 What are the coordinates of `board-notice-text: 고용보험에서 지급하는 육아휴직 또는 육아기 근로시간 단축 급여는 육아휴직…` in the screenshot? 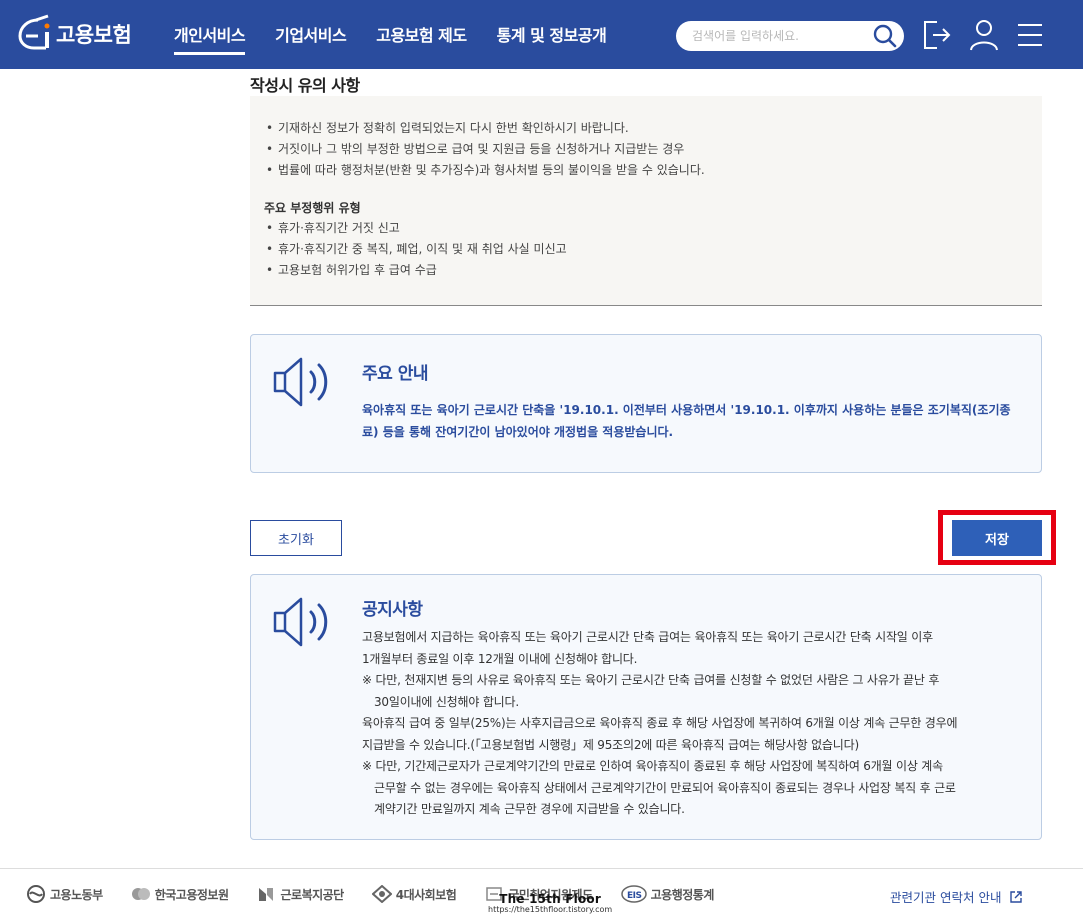 It's located at (692, 724).